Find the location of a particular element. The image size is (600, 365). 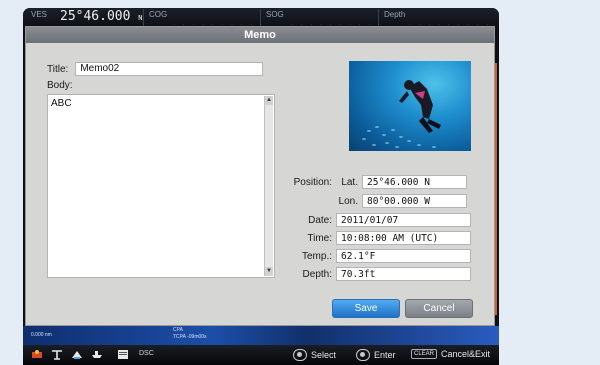

dialog-title: Memo is located at coordinates (260, 35).